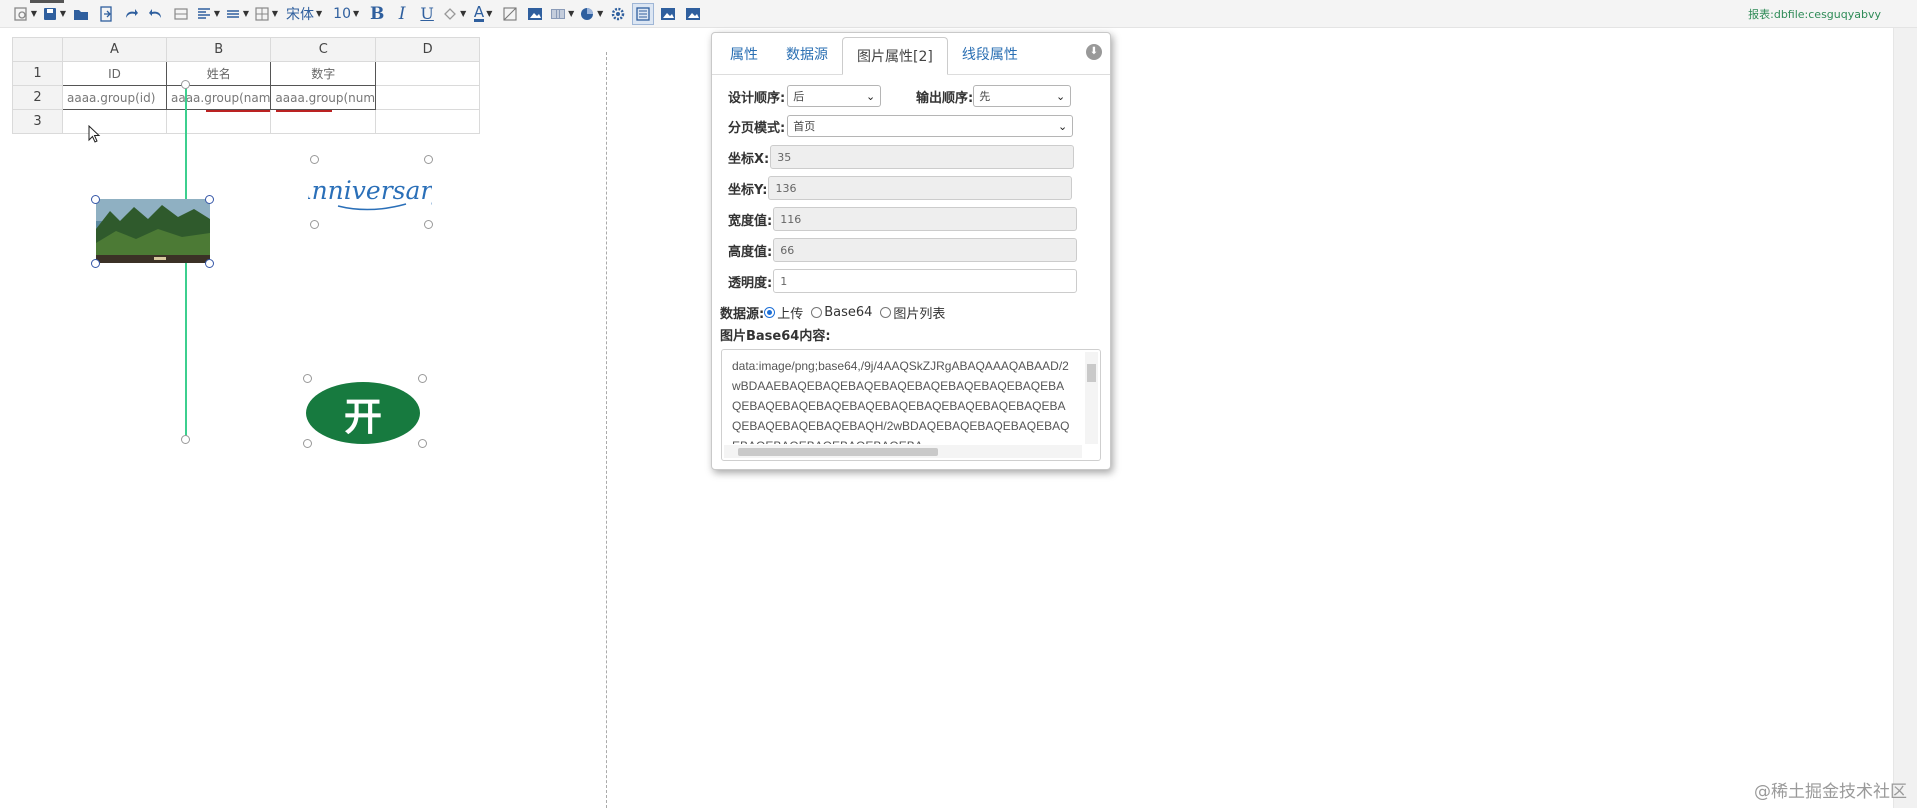  Describe the element at coordinates (314, 159) in the screenshot. I see `anniv-handle-tl` at that location.